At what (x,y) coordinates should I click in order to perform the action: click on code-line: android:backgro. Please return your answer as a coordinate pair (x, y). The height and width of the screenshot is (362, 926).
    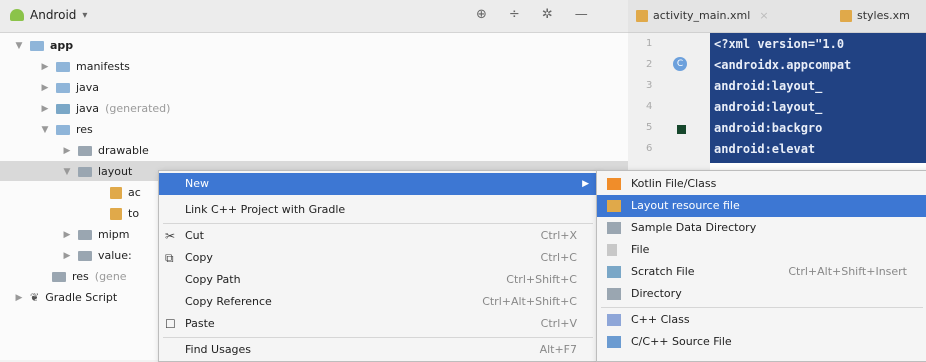
    Looking at the image, I should click on (768, 128).